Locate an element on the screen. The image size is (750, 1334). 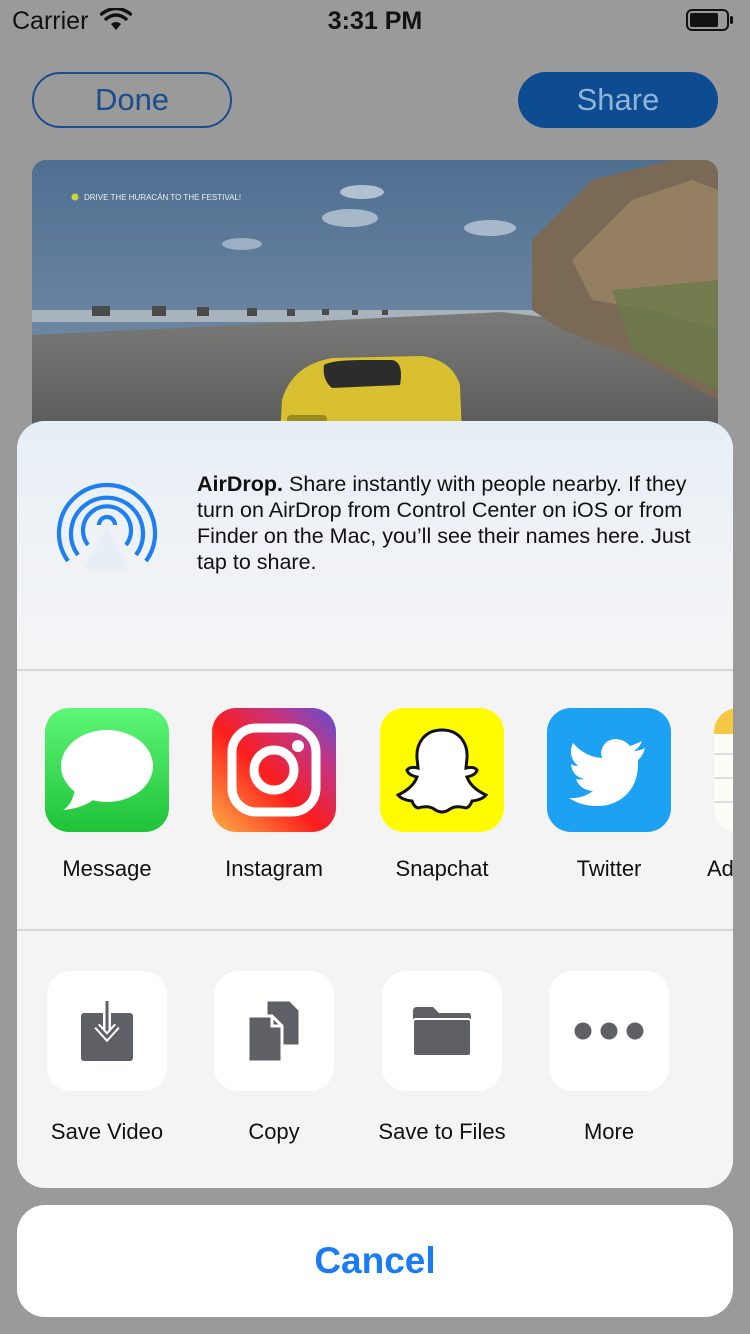
action-more: More is located at coordinates (609, 1058).